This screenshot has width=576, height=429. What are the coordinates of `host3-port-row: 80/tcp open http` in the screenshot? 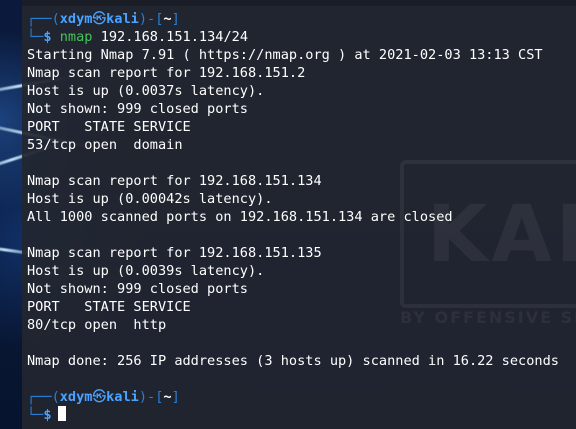 It's located at (97, 325).